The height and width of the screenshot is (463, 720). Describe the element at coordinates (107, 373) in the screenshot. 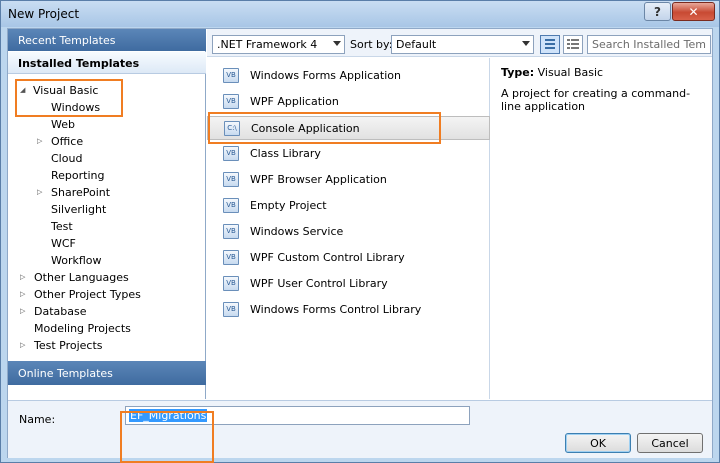

I see `online-templates-header: Online Templates` at that location.